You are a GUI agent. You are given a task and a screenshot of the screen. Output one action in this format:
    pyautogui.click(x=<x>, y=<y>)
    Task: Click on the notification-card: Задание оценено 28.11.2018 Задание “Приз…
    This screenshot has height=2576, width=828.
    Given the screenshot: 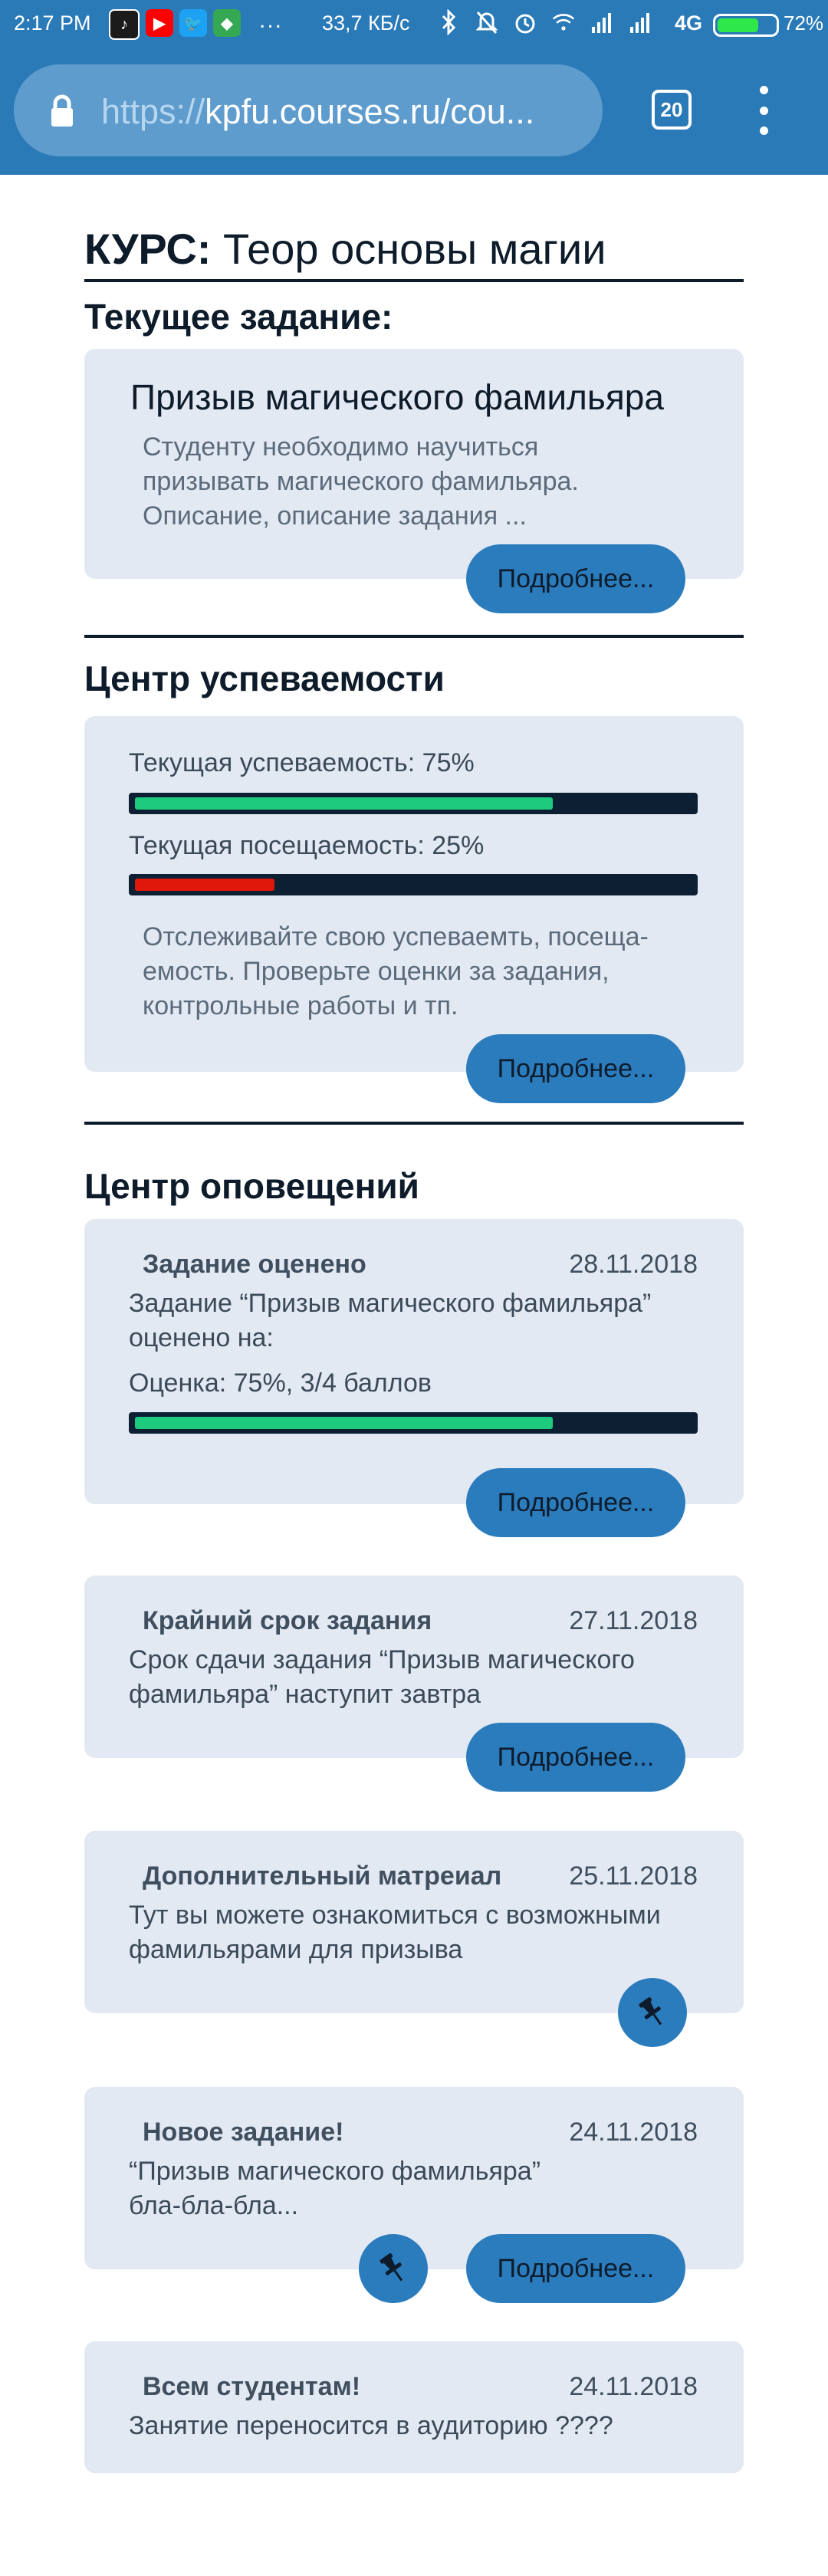 What is the action you would take?
    pyautogui.click(x=414, y=1378)
    